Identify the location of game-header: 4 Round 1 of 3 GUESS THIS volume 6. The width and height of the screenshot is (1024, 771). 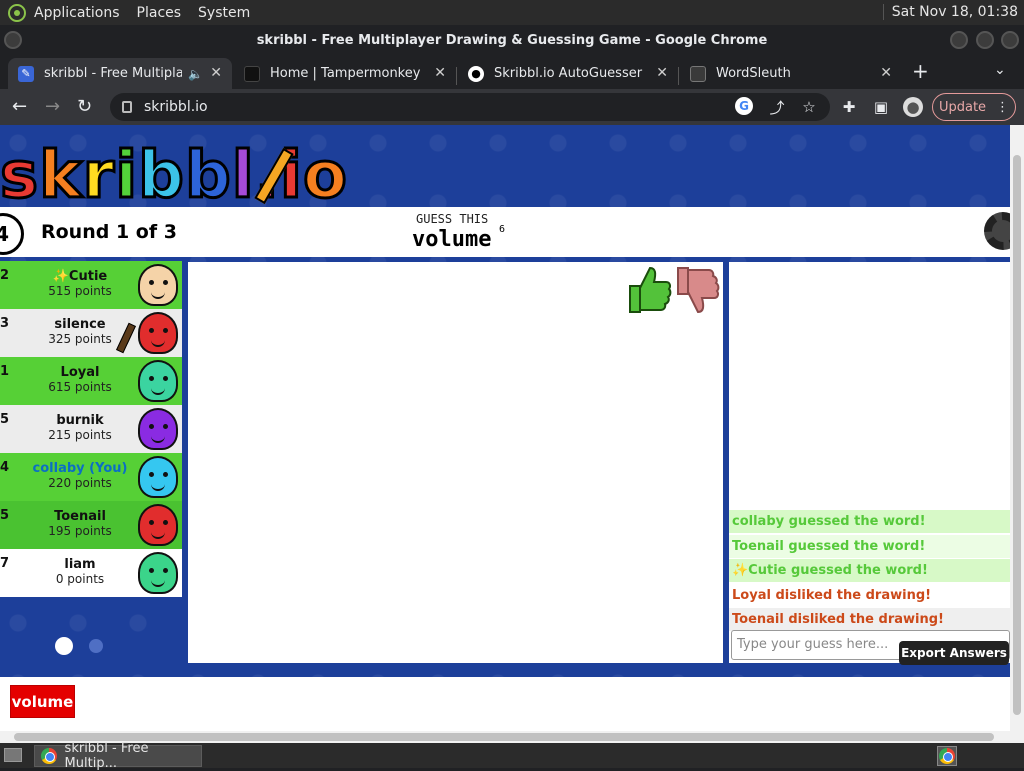
(505, 232).